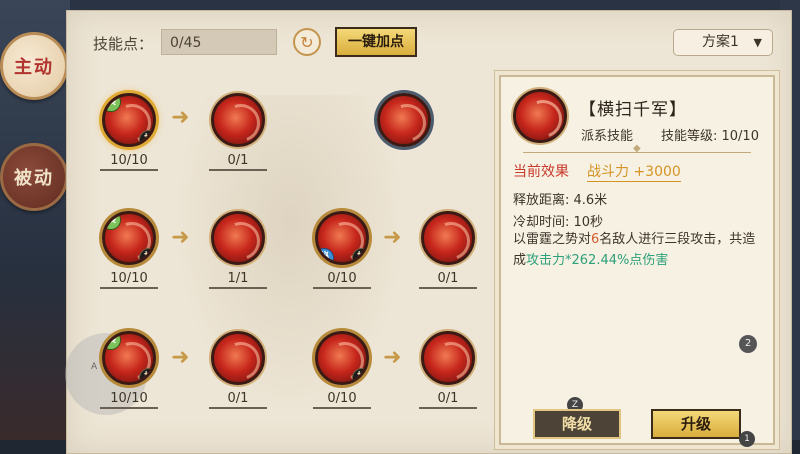 This screenshot has width=800, height=454. Describe the element at coordinates (552, 239) in the screenshot. I see `desc-prefix: 以雷霆之势对` at that location.